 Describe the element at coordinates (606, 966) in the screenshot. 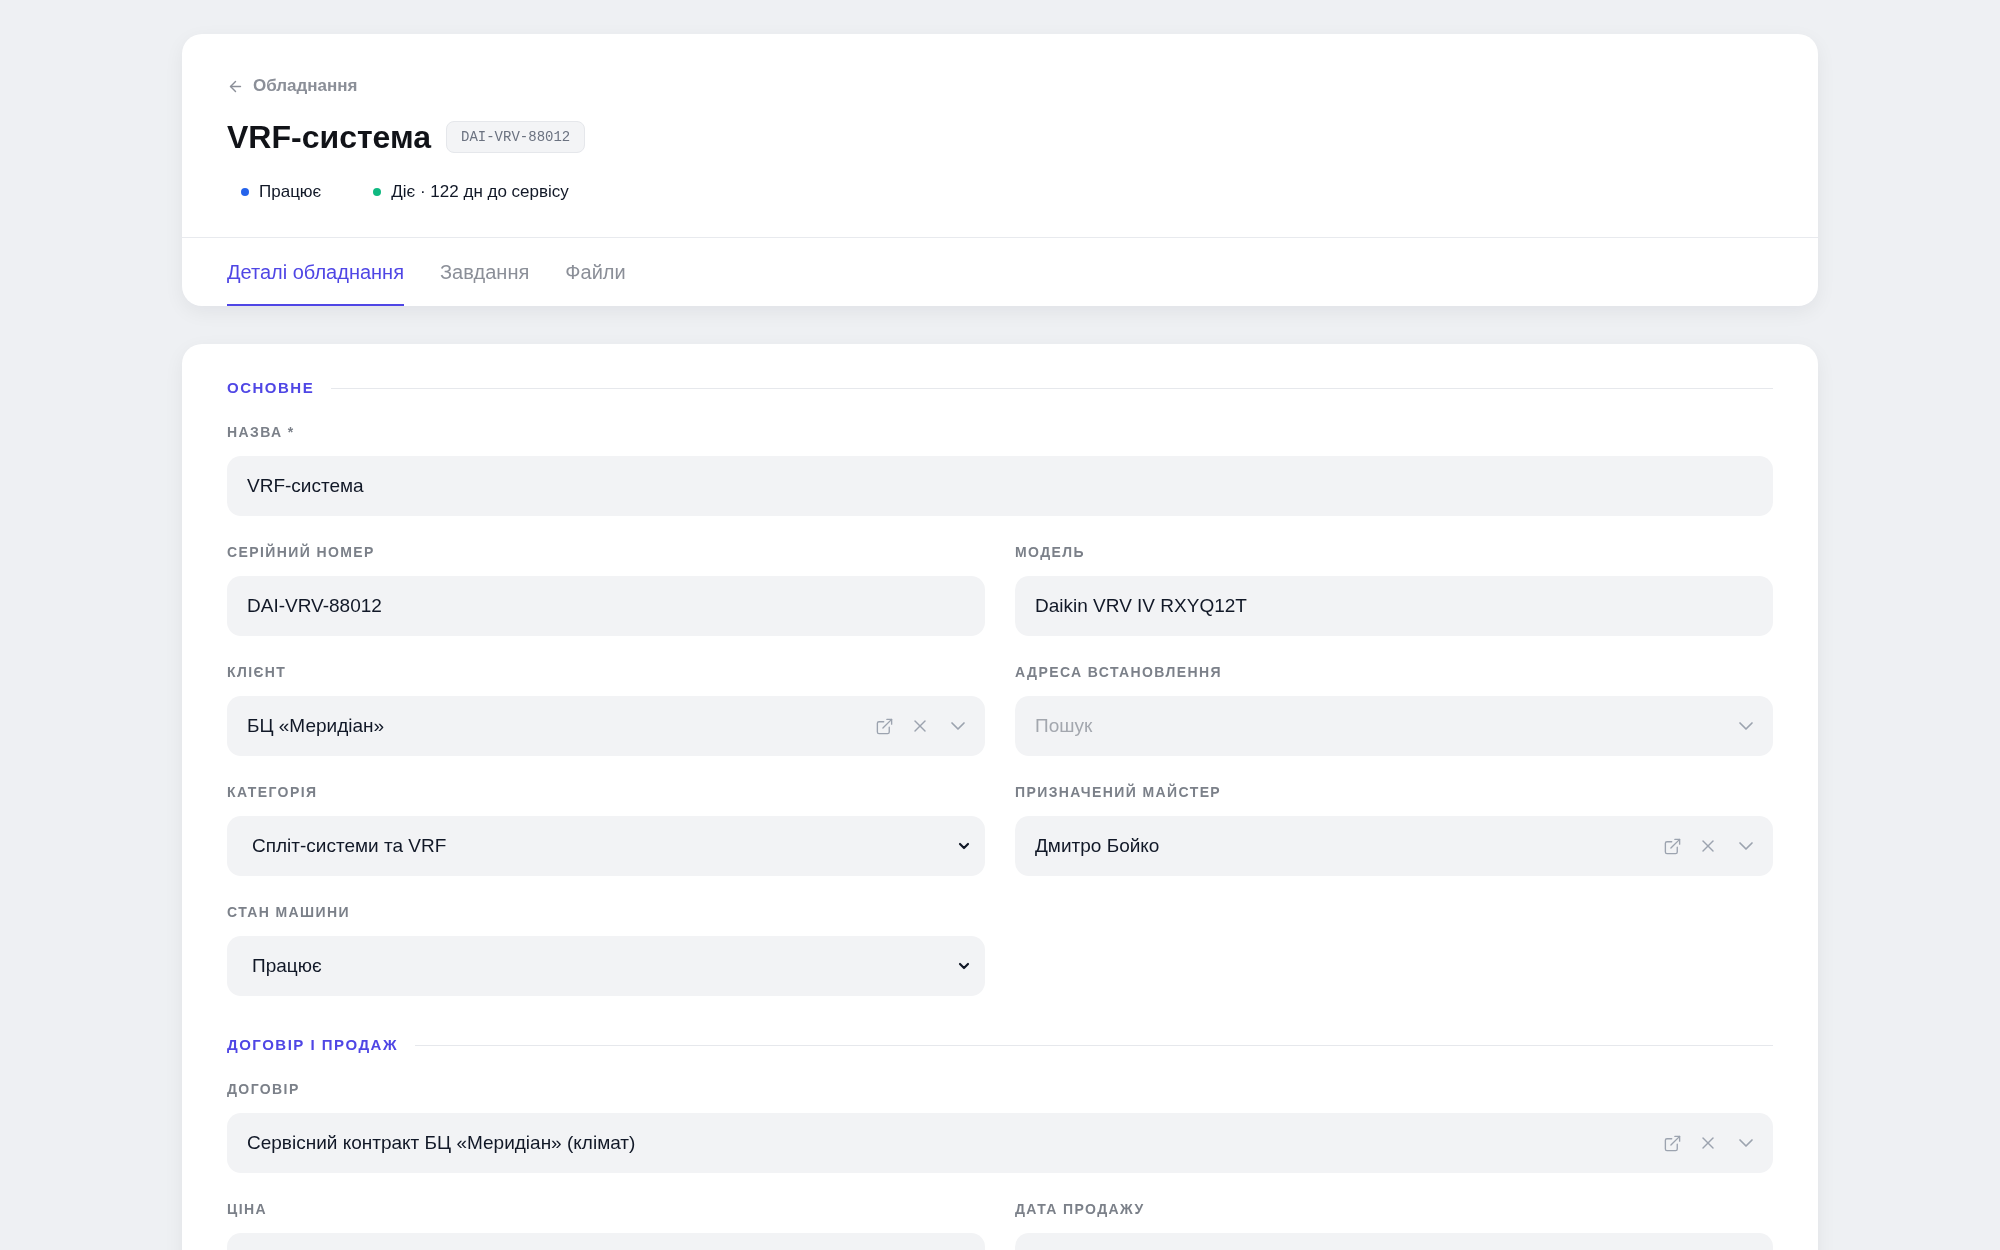

I see `select-field: Працює` at that location.